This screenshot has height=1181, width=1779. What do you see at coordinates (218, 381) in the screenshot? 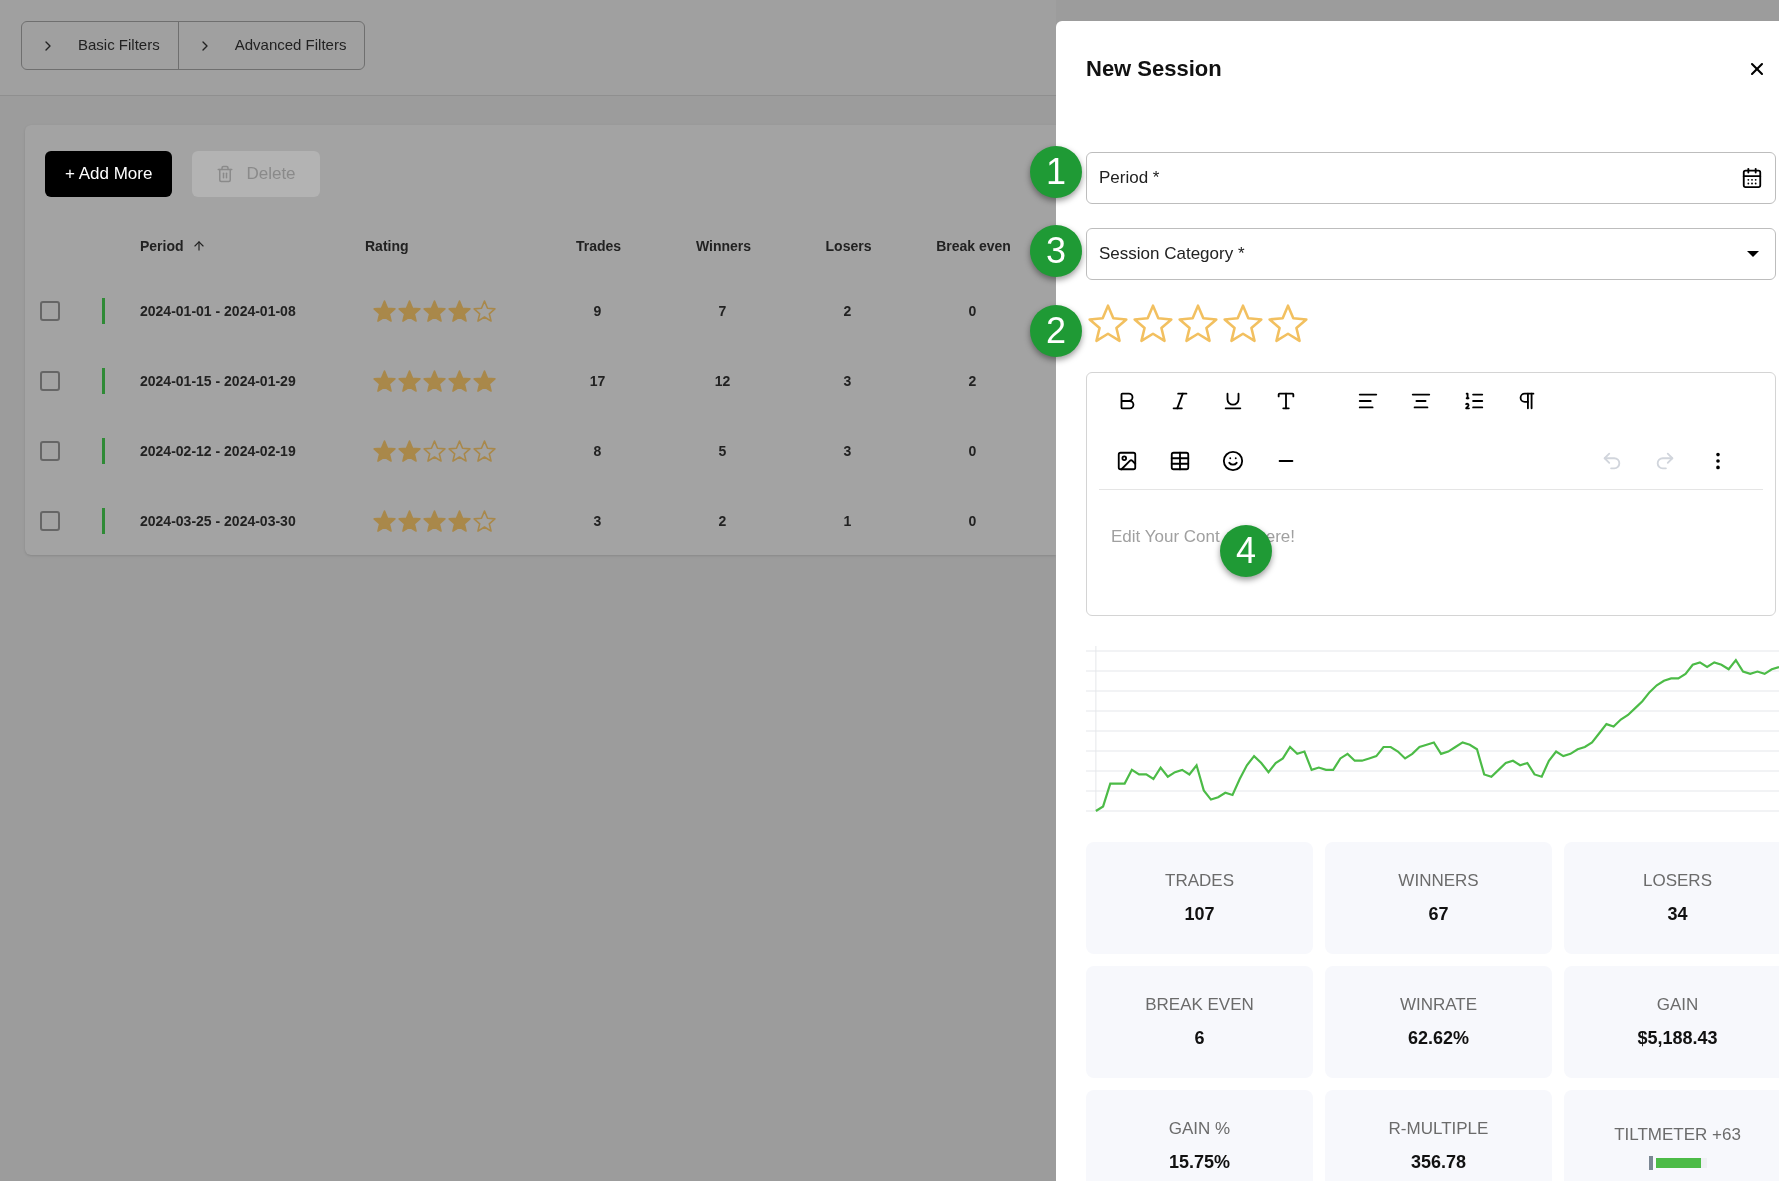
I see `period-cell-text: 2024-01-15 - 2024-01-29` at bounding box center [218, 381].